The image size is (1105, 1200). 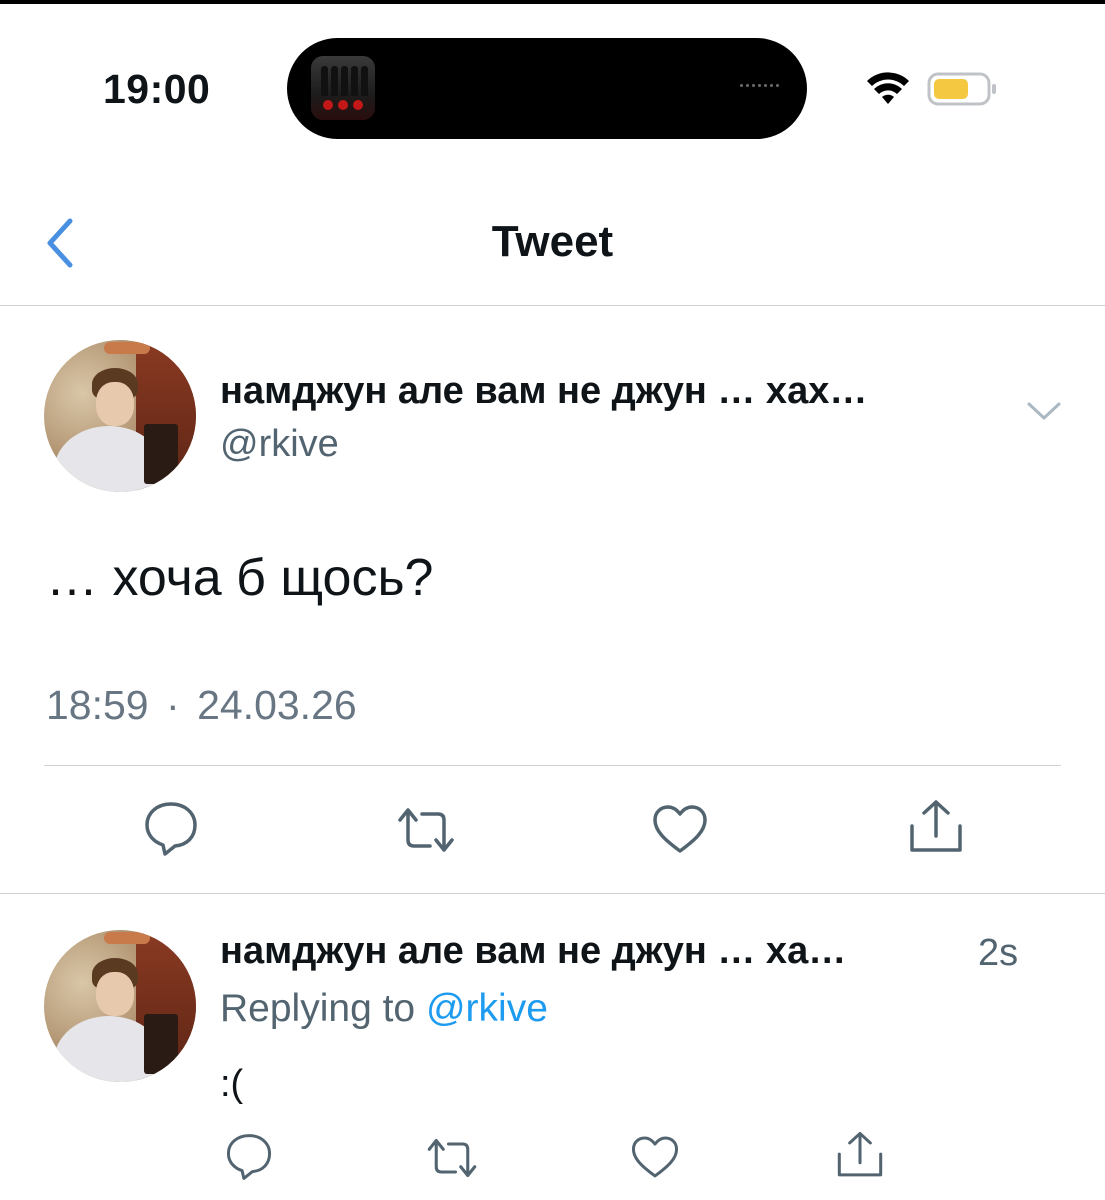 I want to click on top-border, so click(x=552, y=2).